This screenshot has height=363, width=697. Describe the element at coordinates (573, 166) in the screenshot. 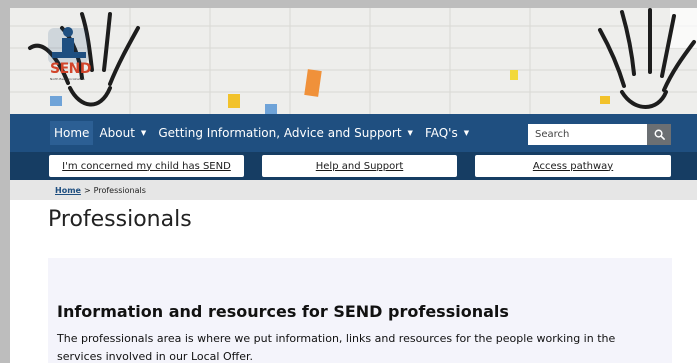

I see `access-pathway-link: Access pathway` at that location.